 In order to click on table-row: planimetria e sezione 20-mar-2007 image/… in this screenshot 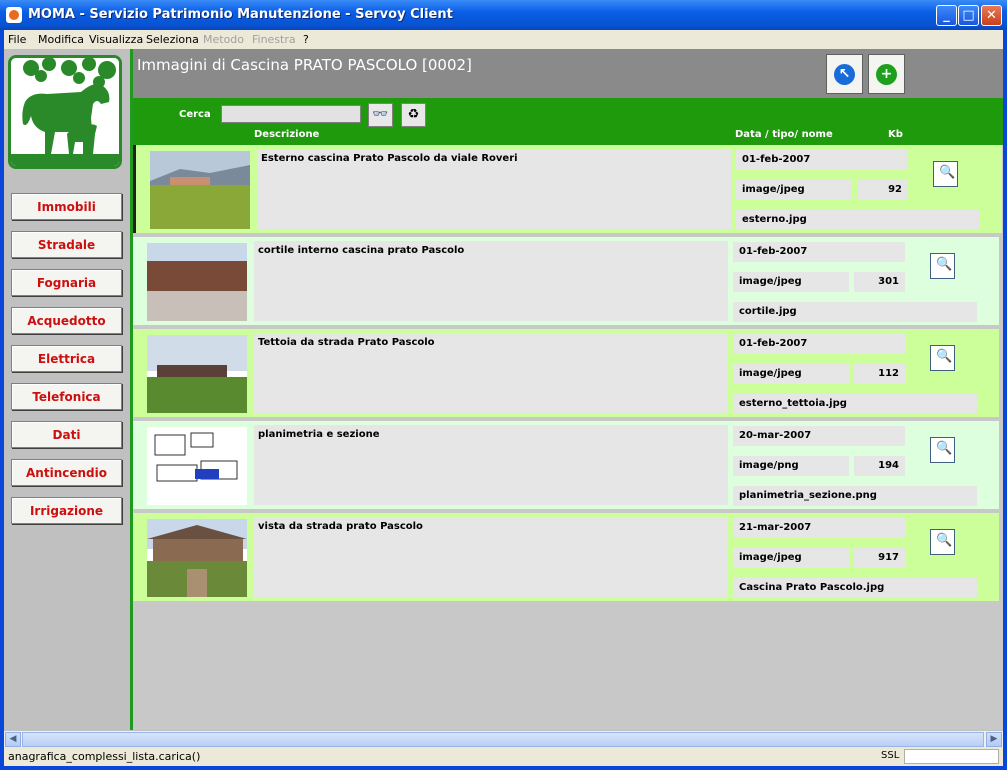, I will do `click(566, 465)`.